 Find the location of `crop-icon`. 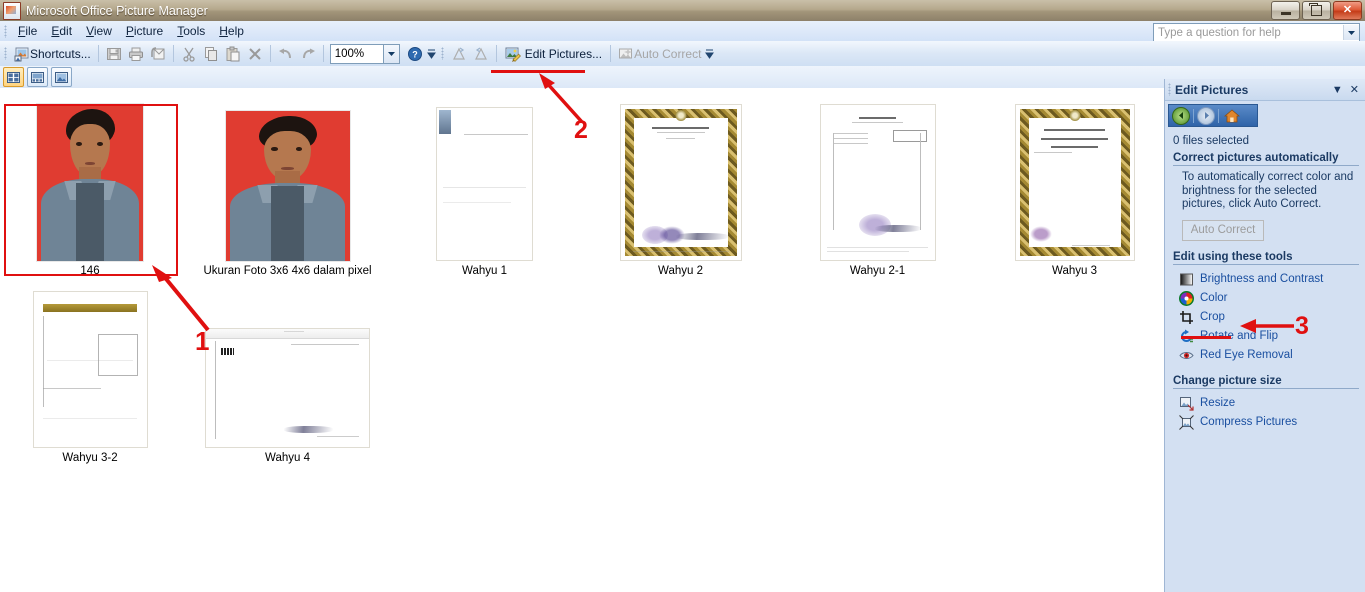

crop-icon is located at coordinates (1186, 317).